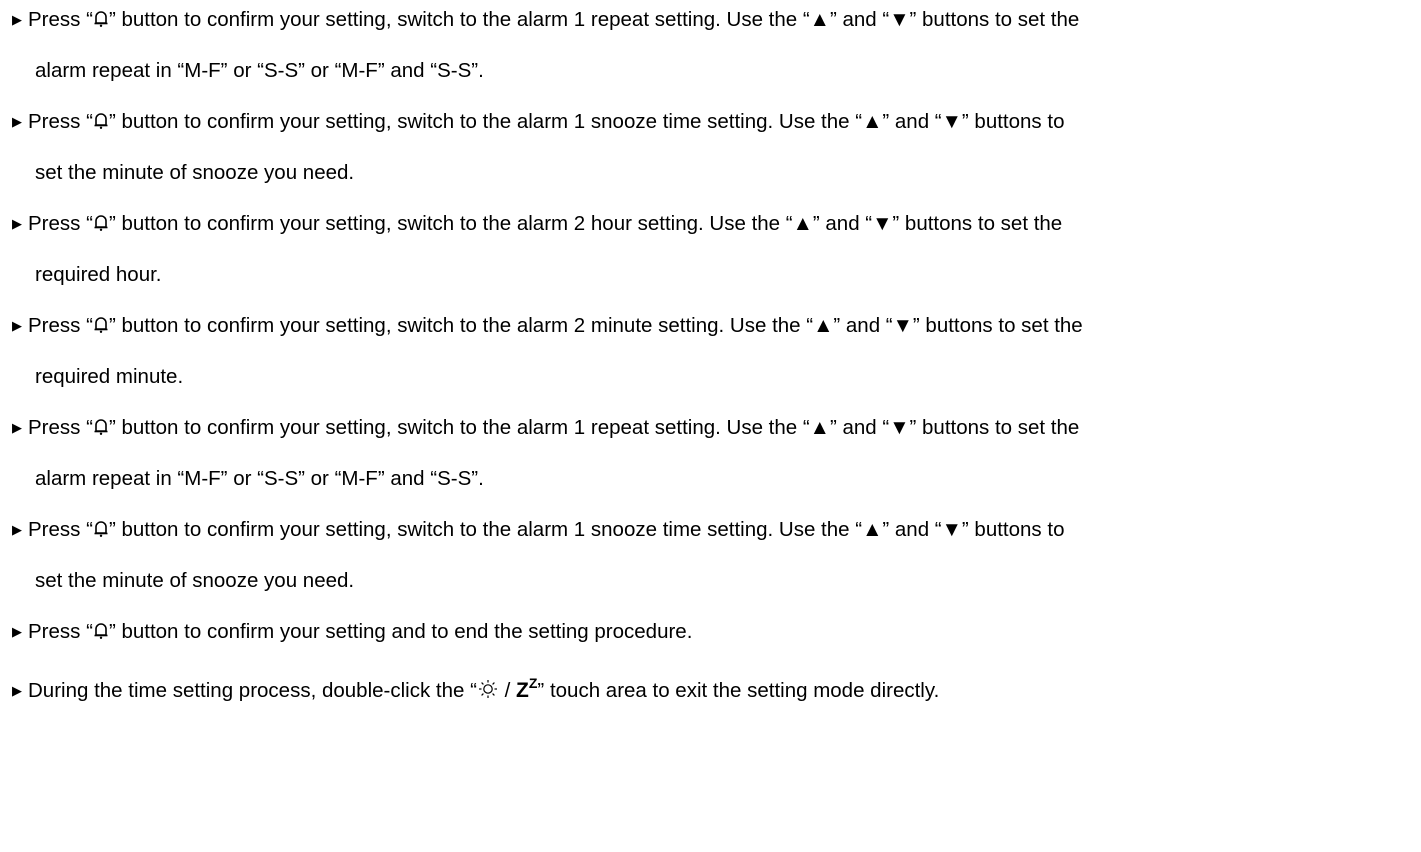  Describe the element at coordinates (98, 274) in the screenshot. I see `instruction-continuation: required hour.` at that location.